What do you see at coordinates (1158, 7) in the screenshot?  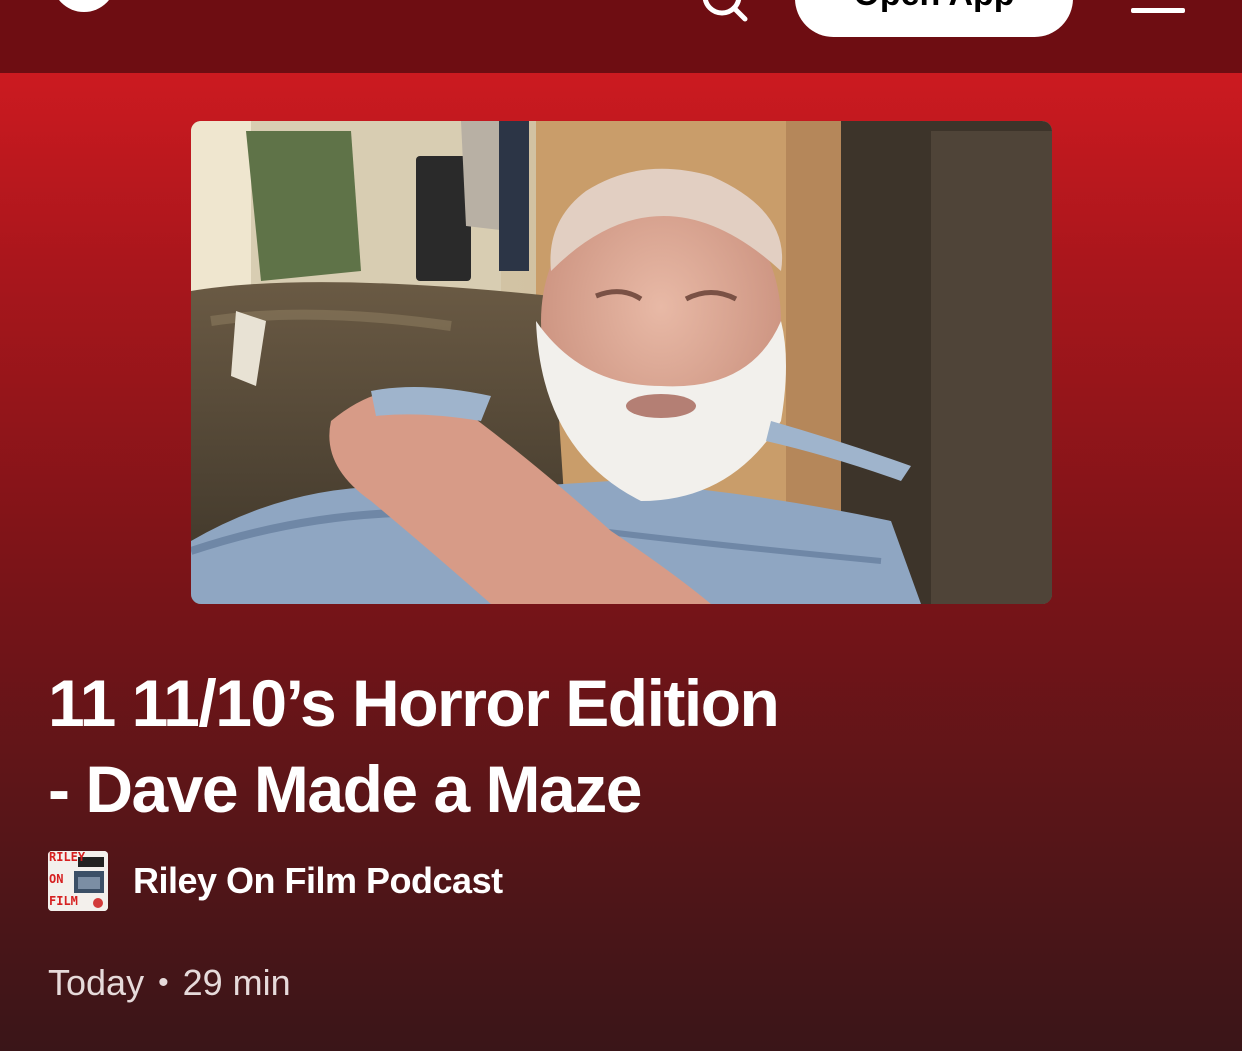 I see `hamburger-menu-icon` at bounding box center [1158, 7].